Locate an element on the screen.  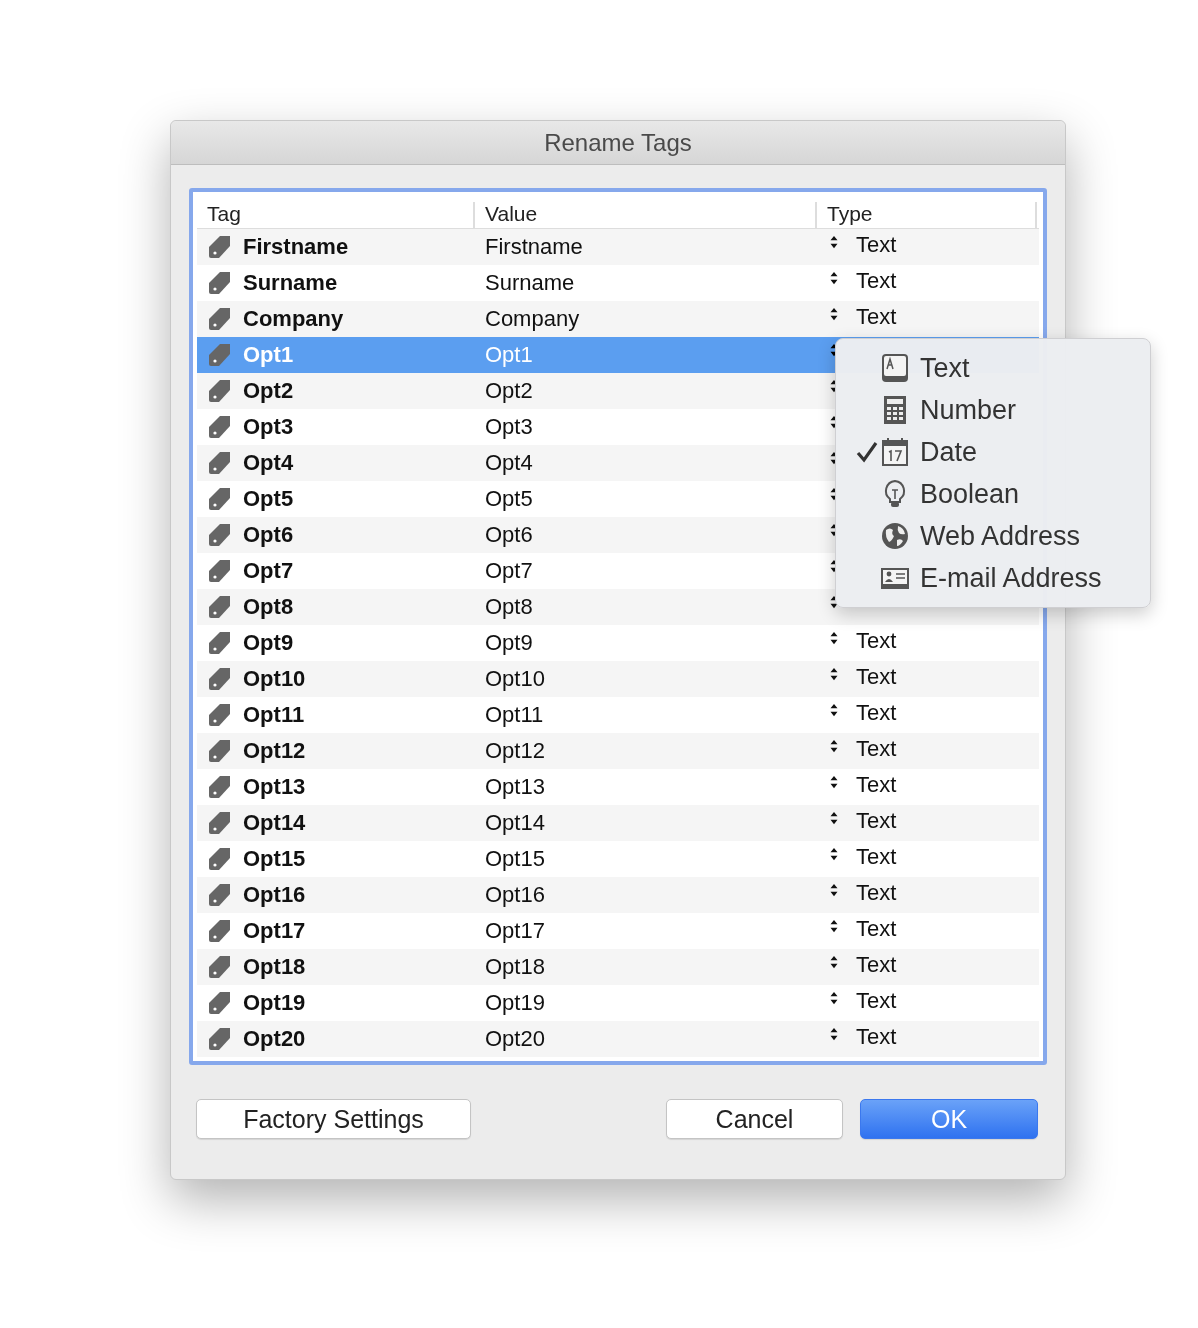
tag-name: Opt4 is located at coordinates (268, 463).